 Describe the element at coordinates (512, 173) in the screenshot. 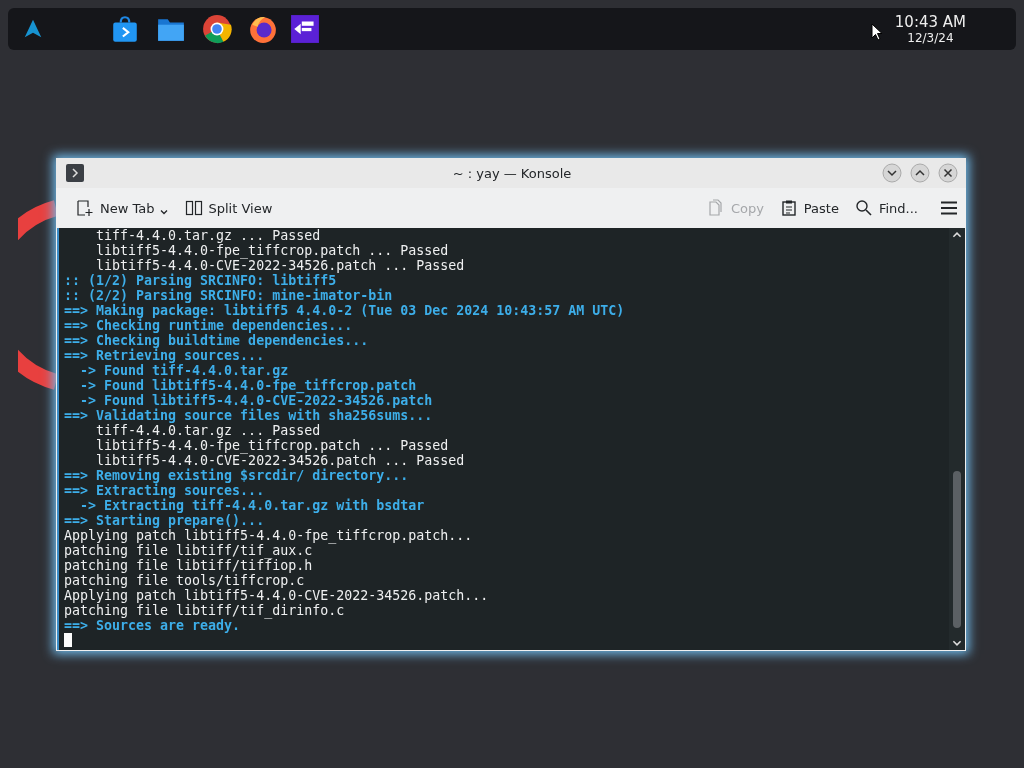

I see `window-title: ~ : yay — Konsole` at that location.